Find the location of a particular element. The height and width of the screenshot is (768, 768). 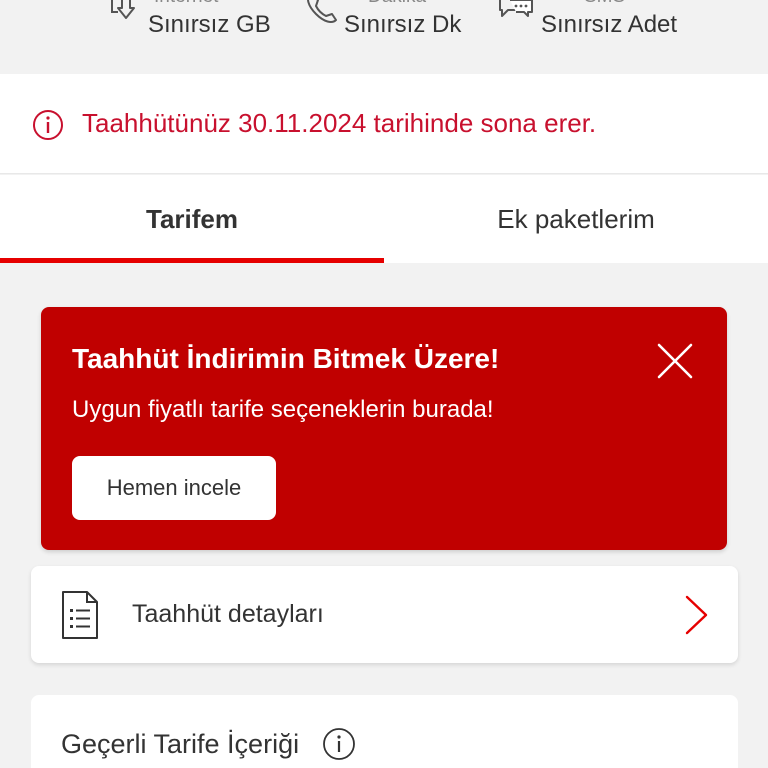

tariff-content-card: Geçerli Tarife İçeriği is located at coordinates (384, 731).